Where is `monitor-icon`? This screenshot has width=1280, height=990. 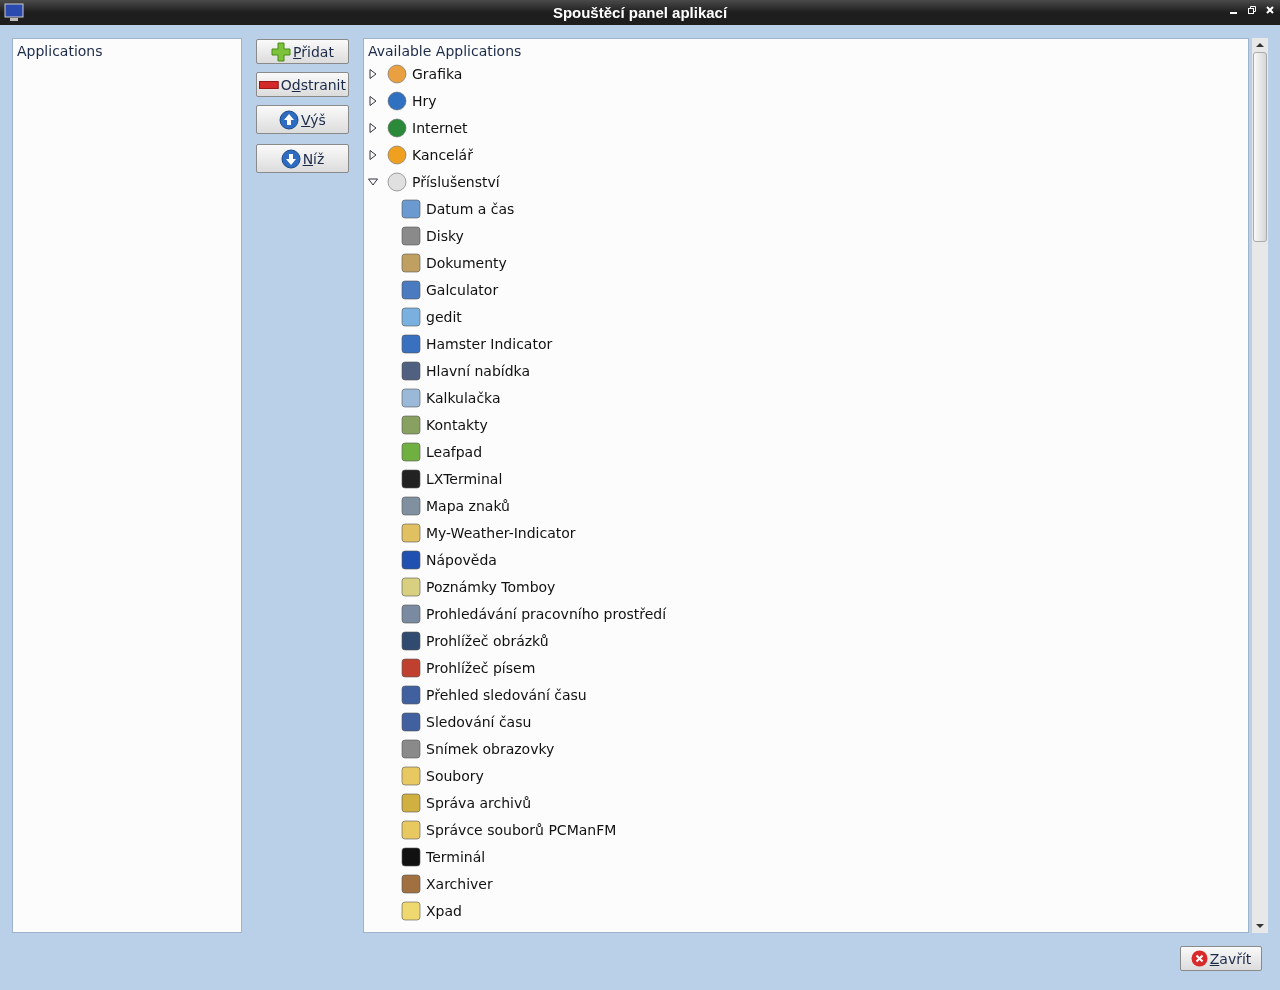
monitor-icon is located at coordinates (14, 12).